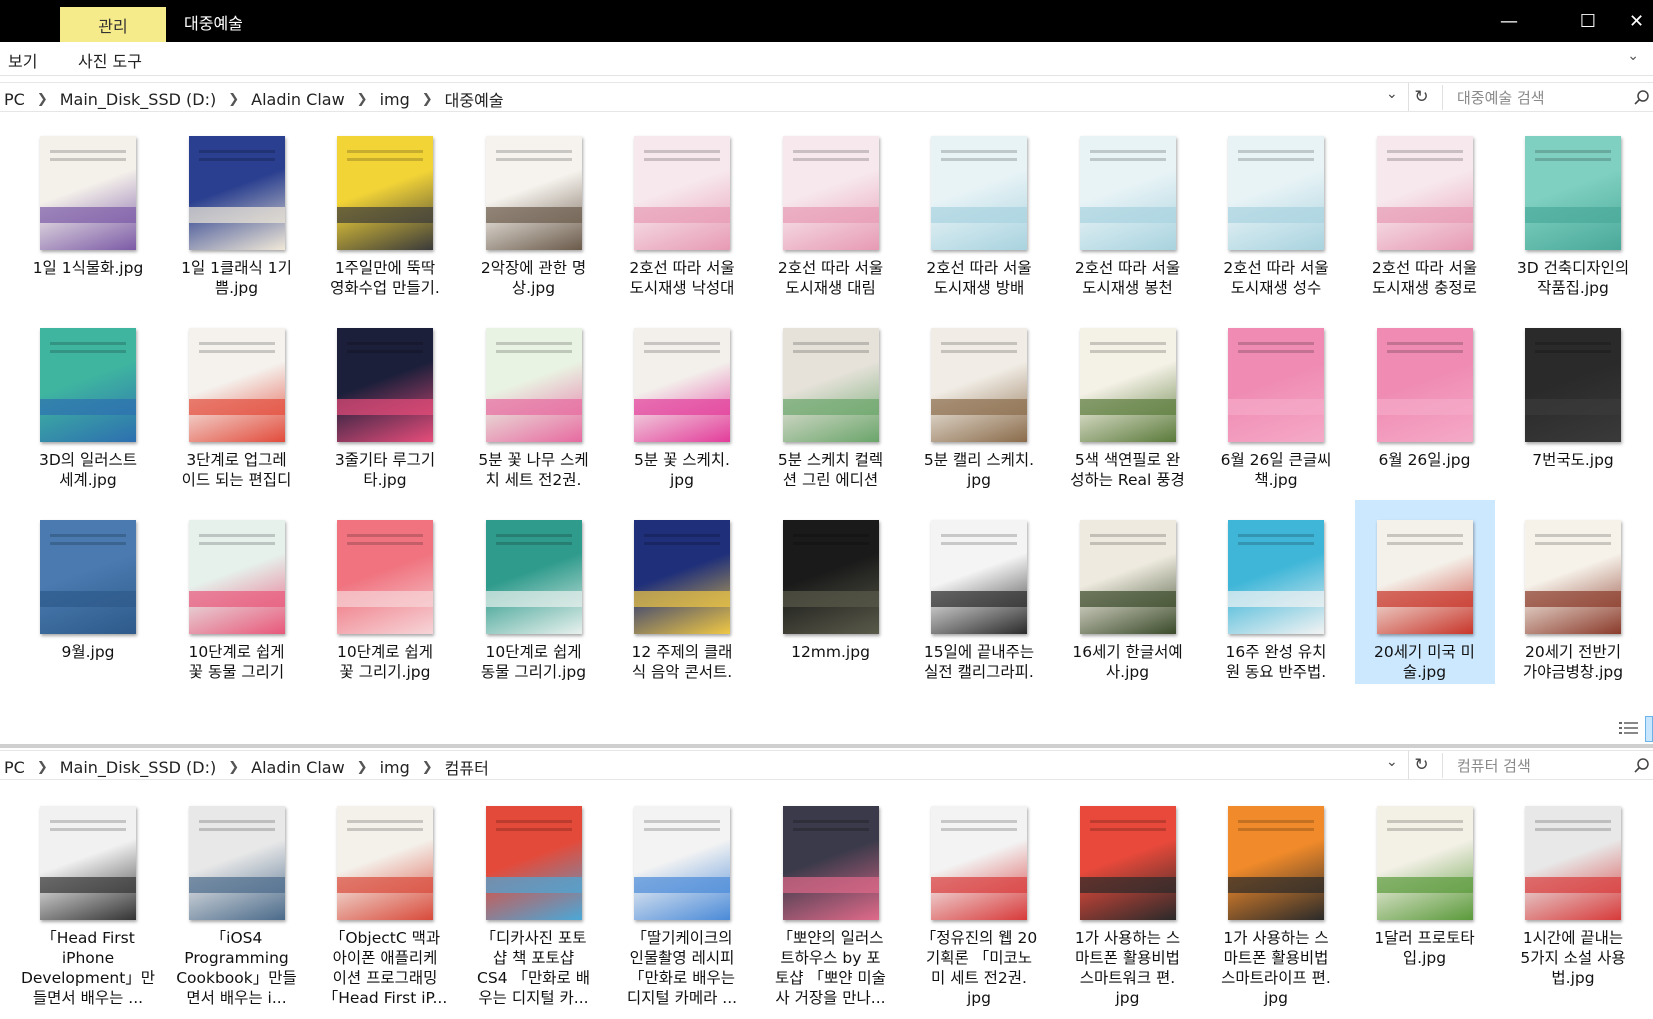  I want to click on file-item: 5분 캘리 스케치. jpg, so click(979, 400).